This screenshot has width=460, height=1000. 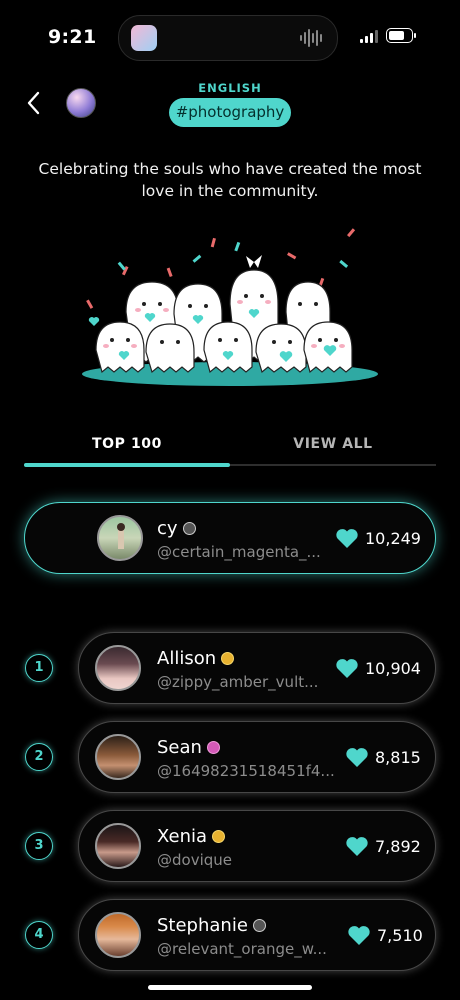 I want to click on love-score: 7,892, so click(x=398, y=846).